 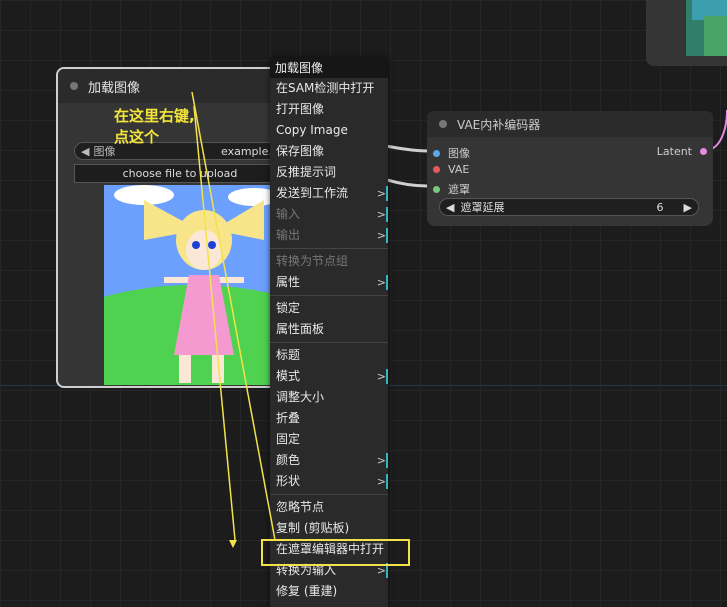 I want to click on menu-item-label: 修复 (重建), so click(x=307, y=591).